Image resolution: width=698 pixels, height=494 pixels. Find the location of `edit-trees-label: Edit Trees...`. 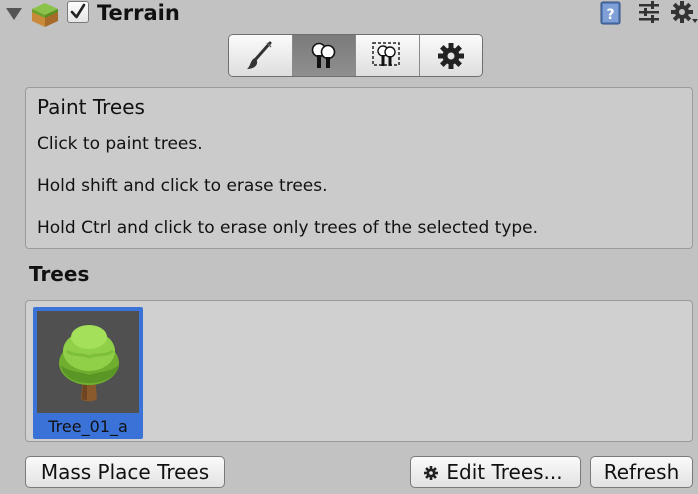

edit-trees-label: Edit Trees... is located at coordinates (504, 472).